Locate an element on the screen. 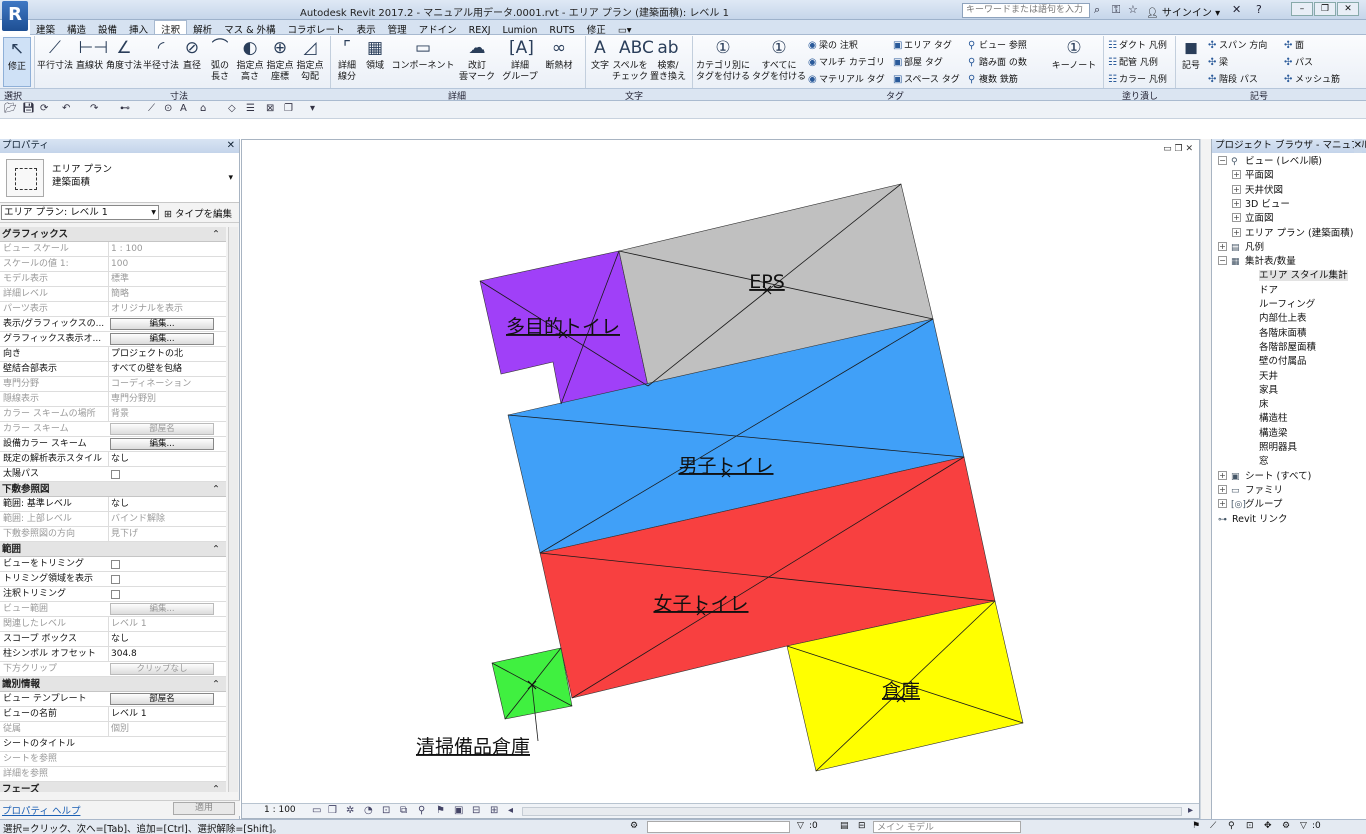 This screenshot has height=834, width=1366. tag-tool-button: ⚲ ビュー 参照 is located at coordinates (997, 44).